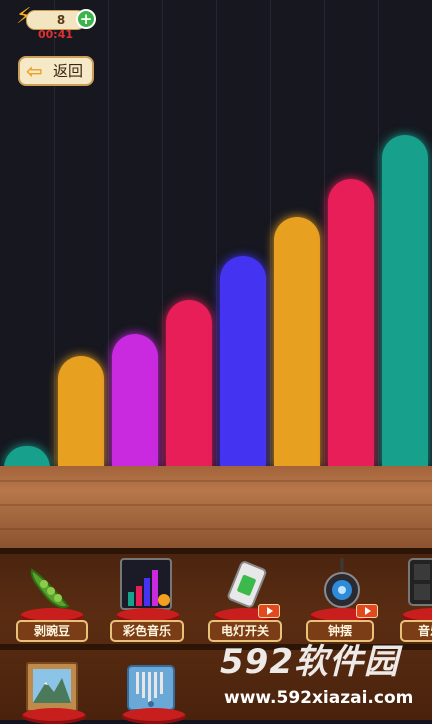 The width and height of the screenshot is (432, 724). I want to click on music-pad-icon, so click(420, 582).